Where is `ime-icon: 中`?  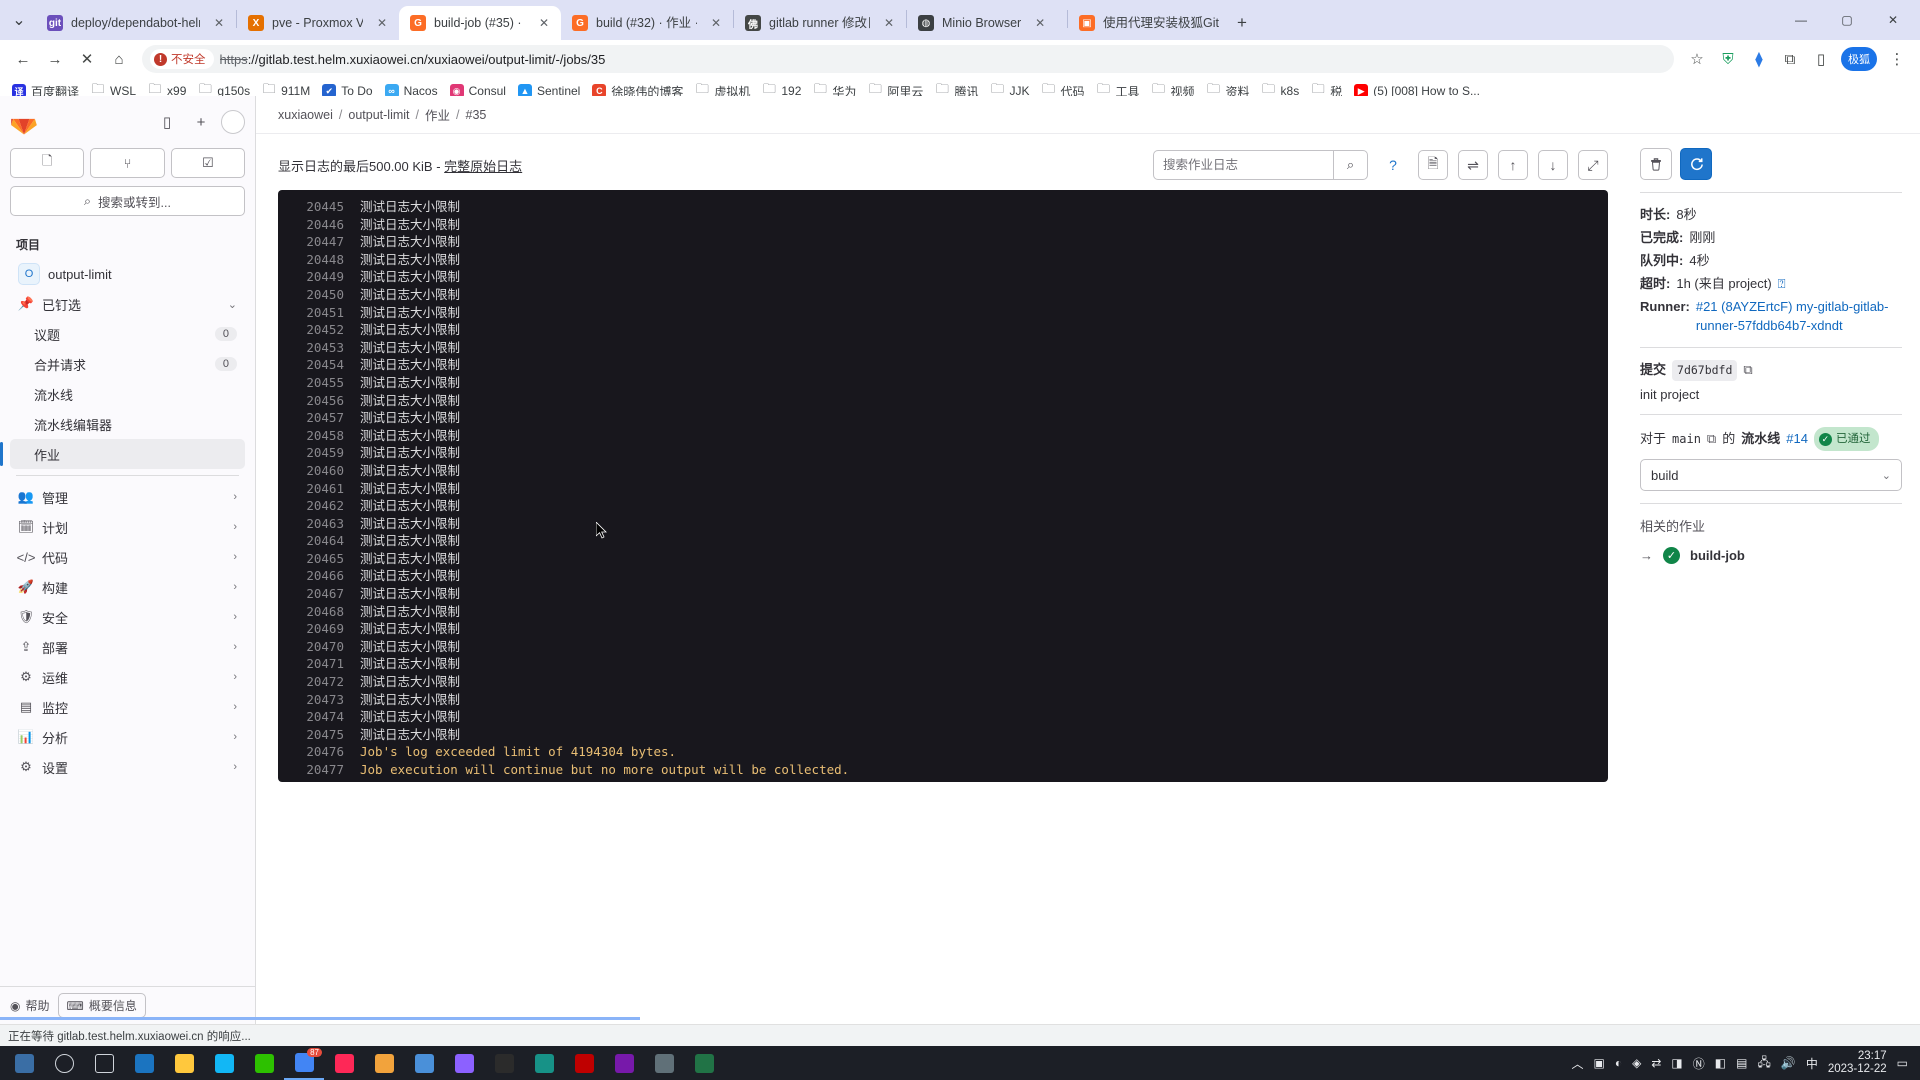
ime-icon: 中 is located at coordinates (1812, 1063).